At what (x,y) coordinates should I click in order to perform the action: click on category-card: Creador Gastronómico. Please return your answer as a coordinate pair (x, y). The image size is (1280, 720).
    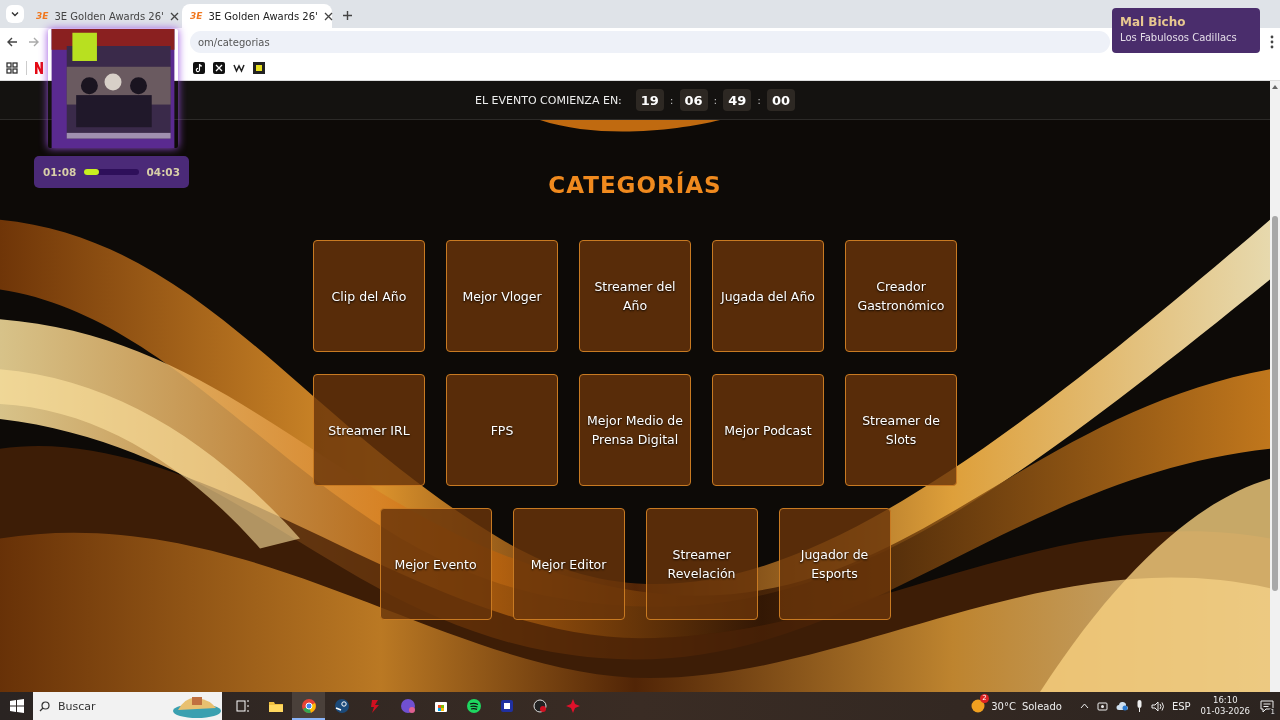
    Looking at the image, I should click on (901, 296).